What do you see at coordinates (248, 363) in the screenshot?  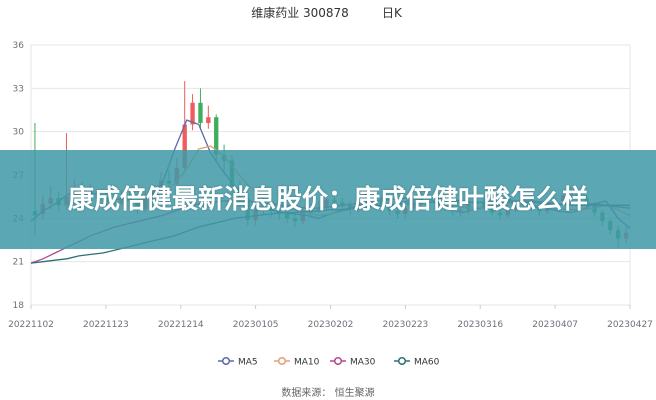 I see `legend-label: MA5` at bounding box center [248, 363].